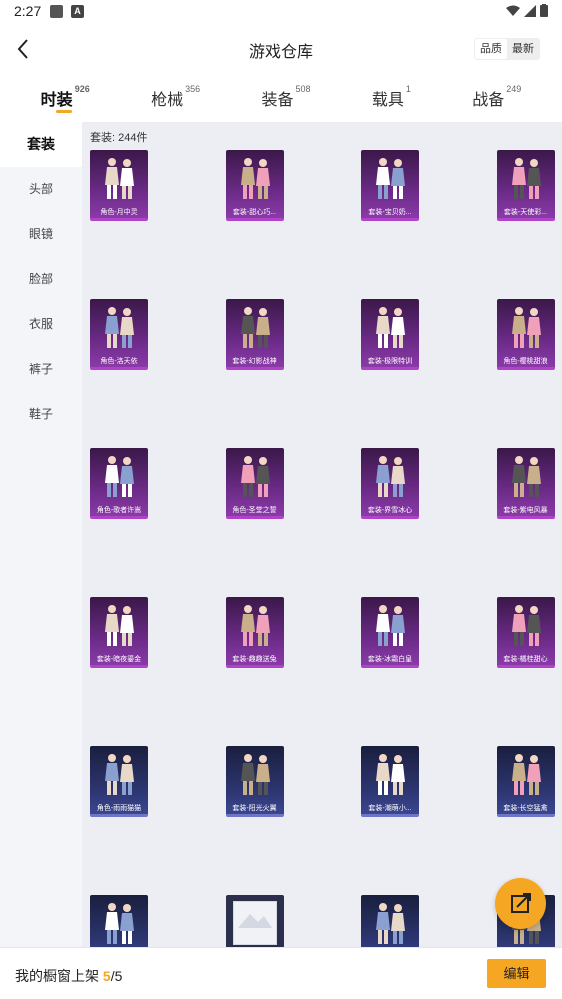  I want to click on image-placeholder-icon, so click(254, 923).